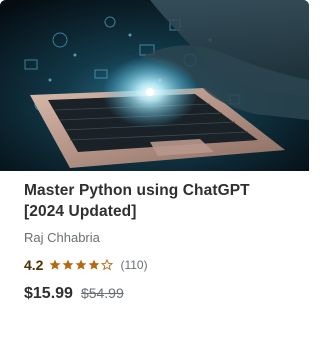 Image resolution: width=320 pixels, height=351 pixels. What do you see at coordinates (102, 293) in the screenshot?
I see `original-price: $54.99` at bounding box center [102, 293].